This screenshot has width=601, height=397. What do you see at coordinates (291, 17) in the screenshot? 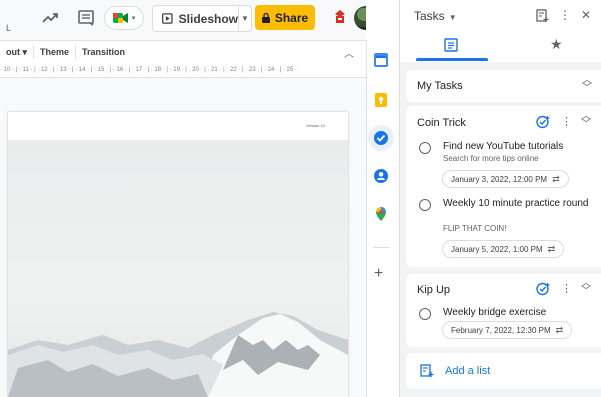
I see `share-label: Share` at bounding box center [291, 17].